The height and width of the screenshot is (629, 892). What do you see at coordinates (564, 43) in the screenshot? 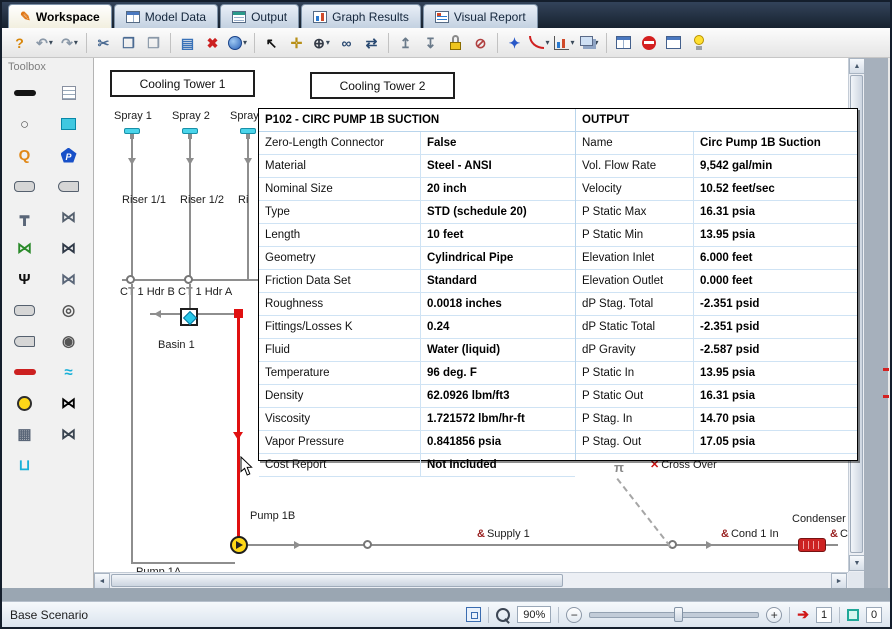
I see `profile-graph-button: ▾` at bounding box center [564, 43].